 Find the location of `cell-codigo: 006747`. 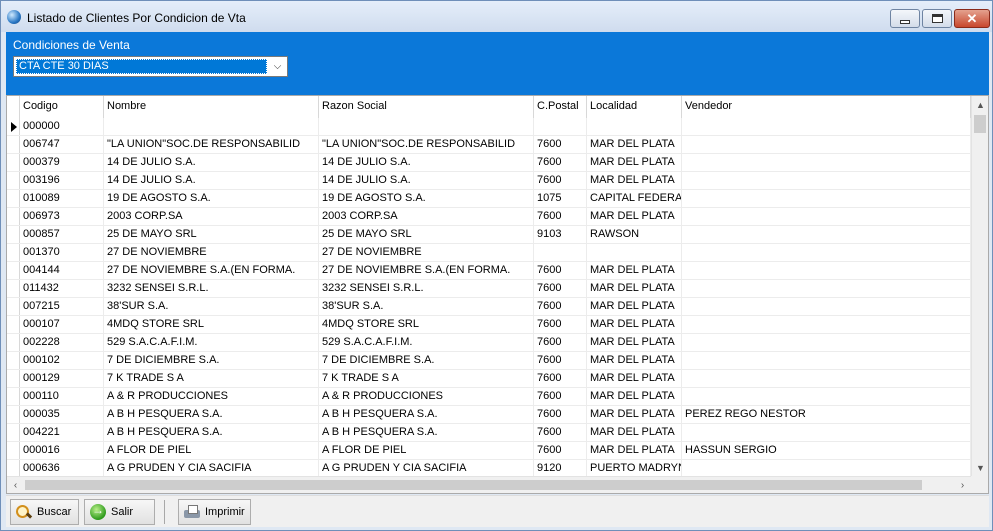

cell-codigo: 006747 is located at coordinates (62, 144).